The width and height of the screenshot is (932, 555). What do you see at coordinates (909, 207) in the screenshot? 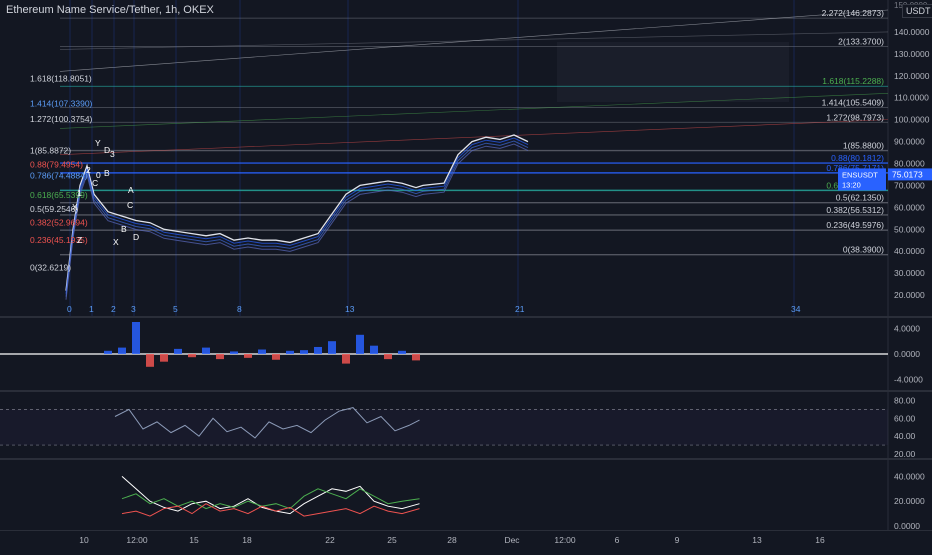
I see `price-axis-tick: 60.0000` at bounding box center [909, 207].